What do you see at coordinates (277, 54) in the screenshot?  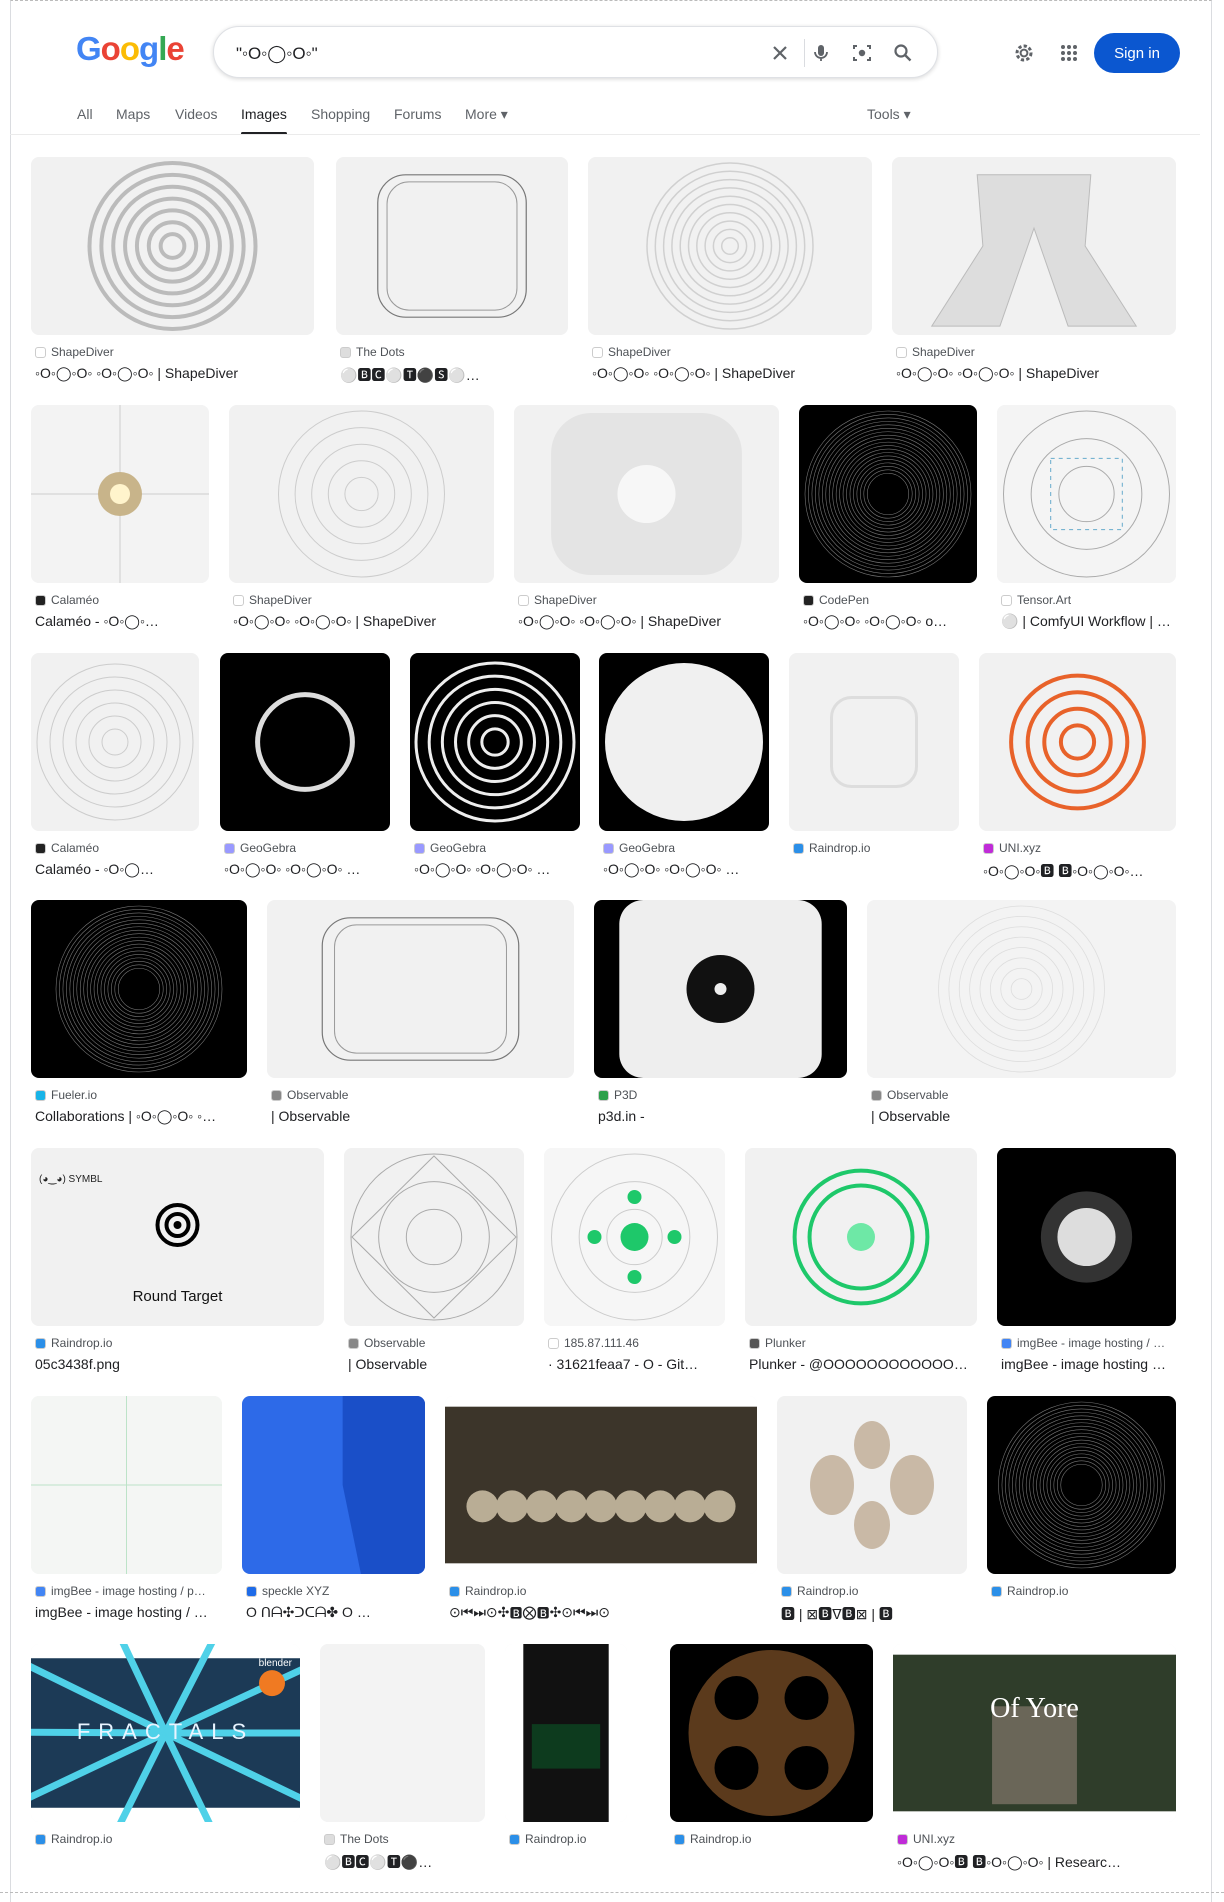 I see `search-input: "◦O◦◯◦O◦"` at bounding box center [277, 54].